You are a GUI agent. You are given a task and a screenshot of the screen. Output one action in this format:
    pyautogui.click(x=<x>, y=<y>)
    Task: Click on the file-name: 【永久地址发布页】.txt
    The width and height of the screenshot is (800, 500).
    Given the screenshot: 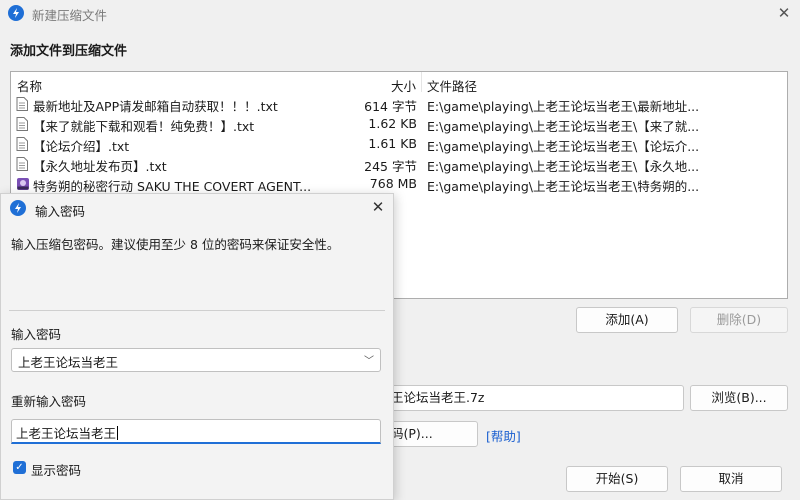 What is the action you would take?
    pyautogui.click(x=100, y=166)
    